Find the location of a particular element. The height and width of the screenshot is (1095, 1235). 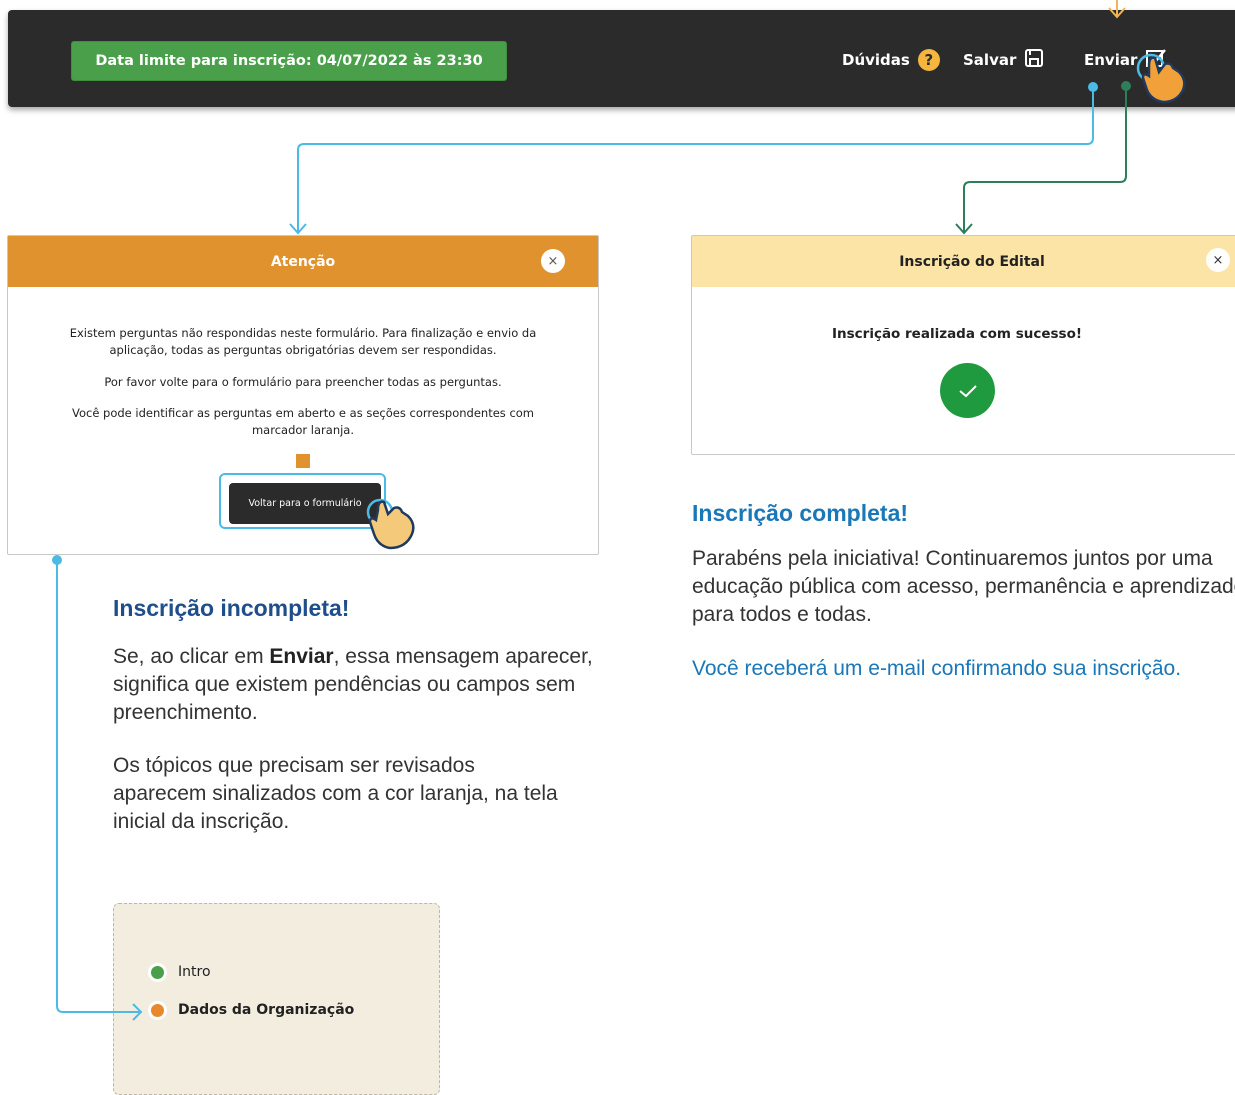

save-button: Salvar is located at coordinates (1003, 60).